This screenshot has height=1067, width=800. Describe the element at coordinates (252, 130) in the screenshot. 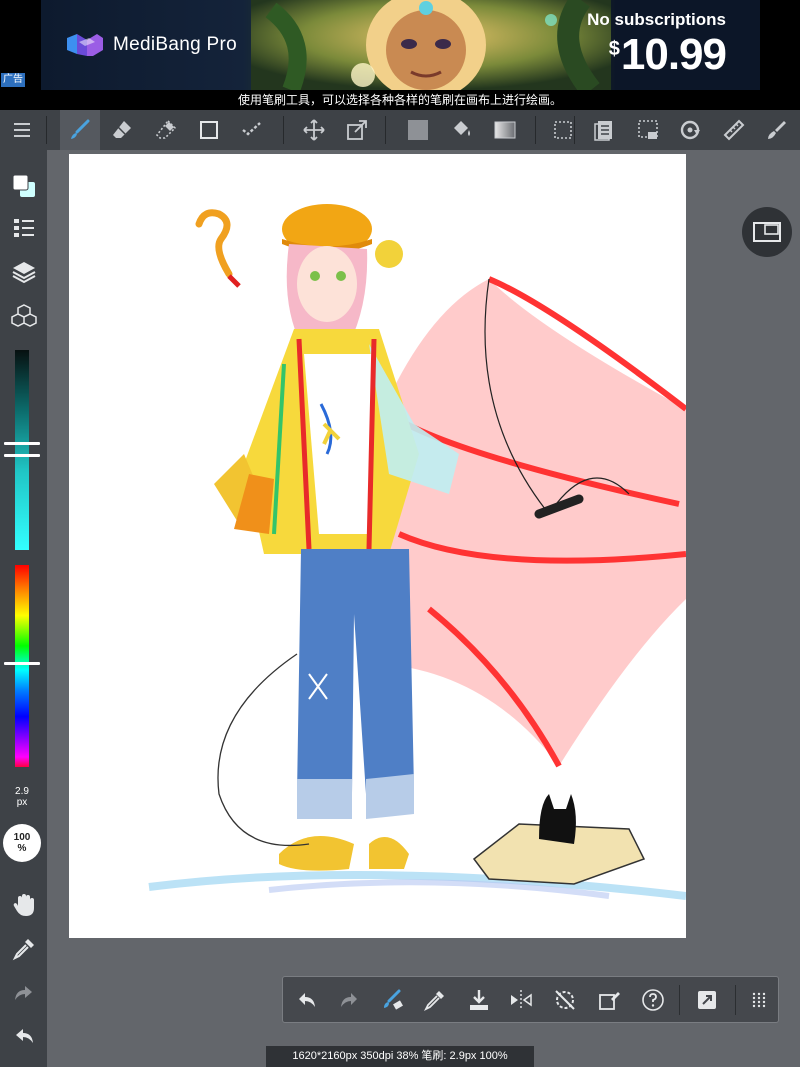

I see `select-pen-tool-button` at that location.